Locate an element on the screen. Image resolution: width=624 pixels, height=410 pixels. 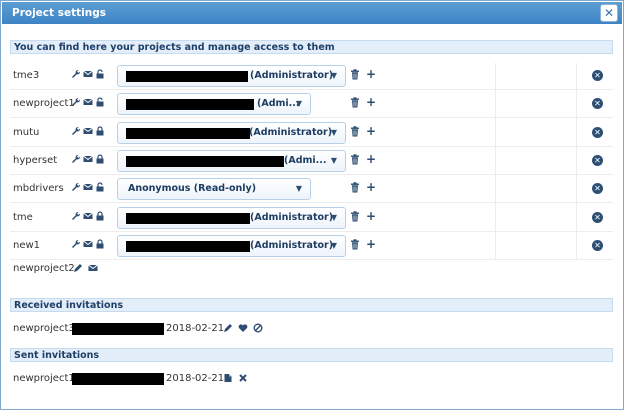
received-invitation-row: newproject3 2018-02-21 is located at coordinates (143, 329).